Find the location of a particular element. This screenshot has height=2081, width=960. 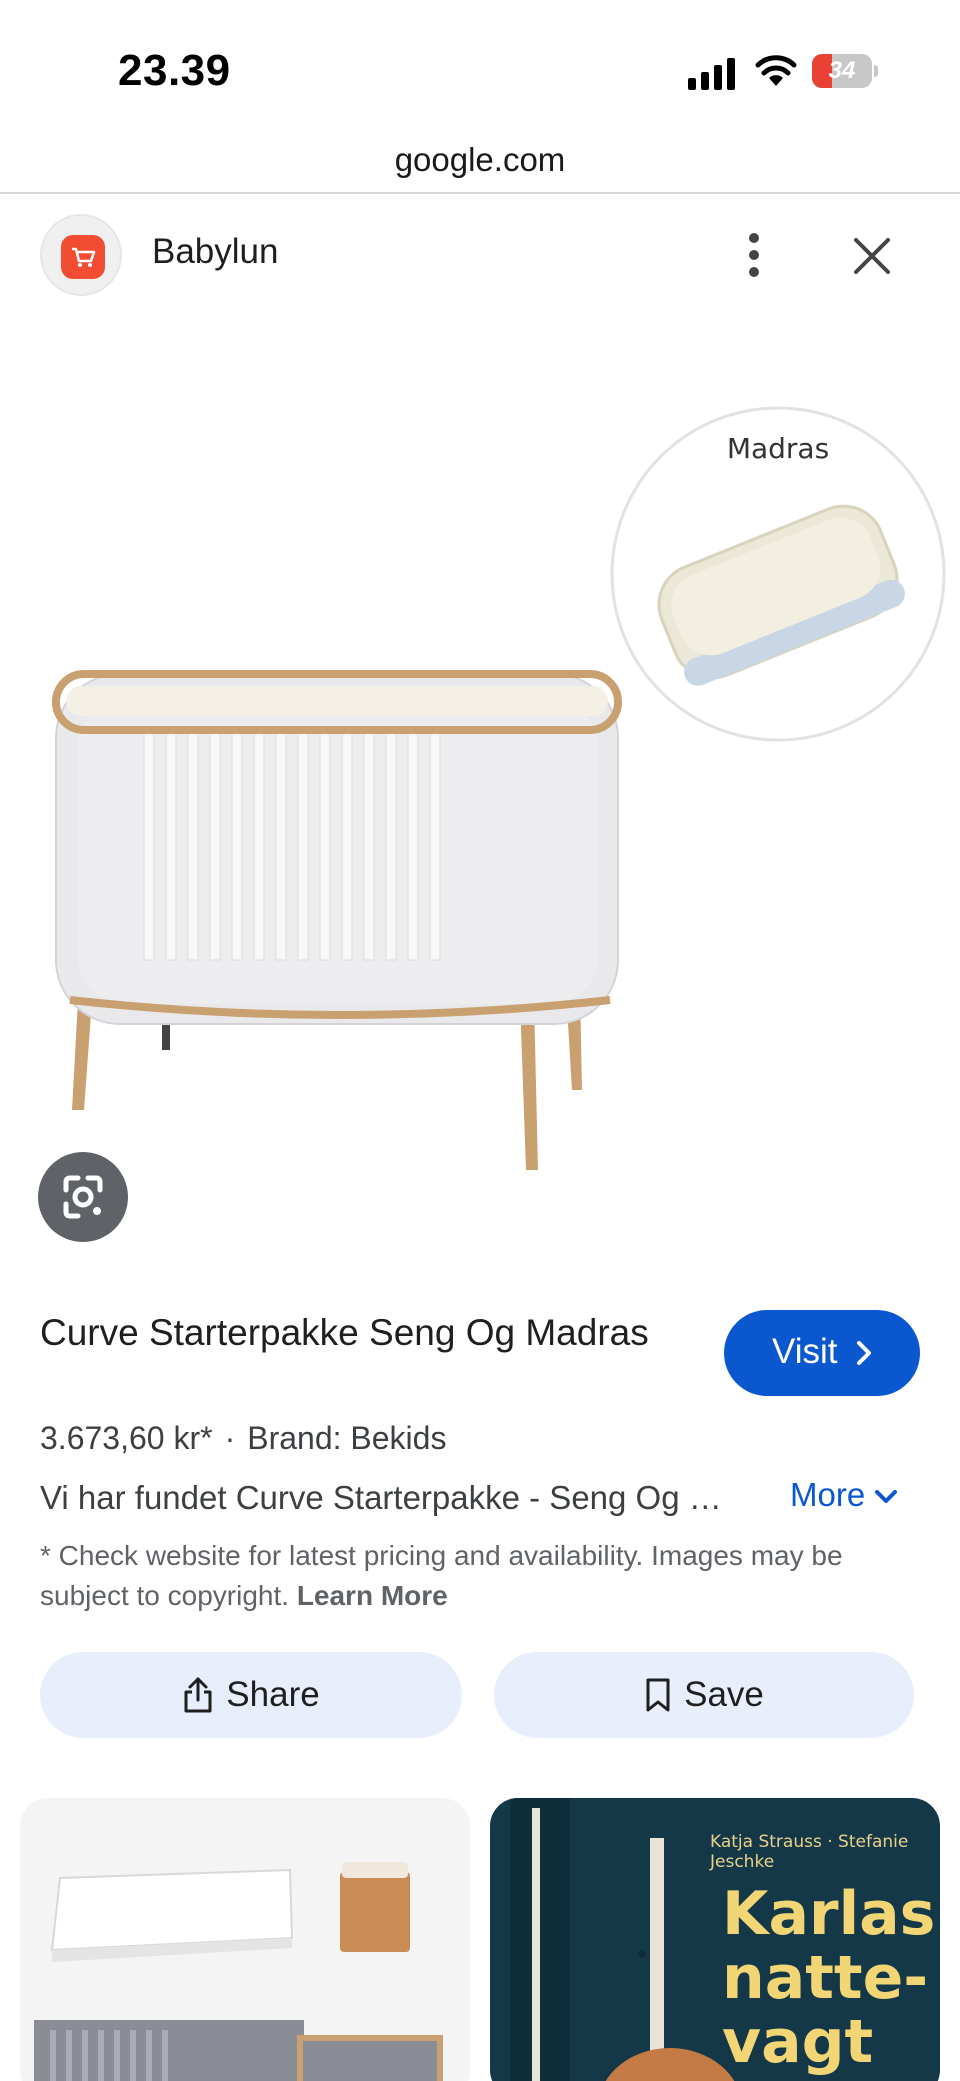

cellular-signal-icon is located at coordinates (711, 74).